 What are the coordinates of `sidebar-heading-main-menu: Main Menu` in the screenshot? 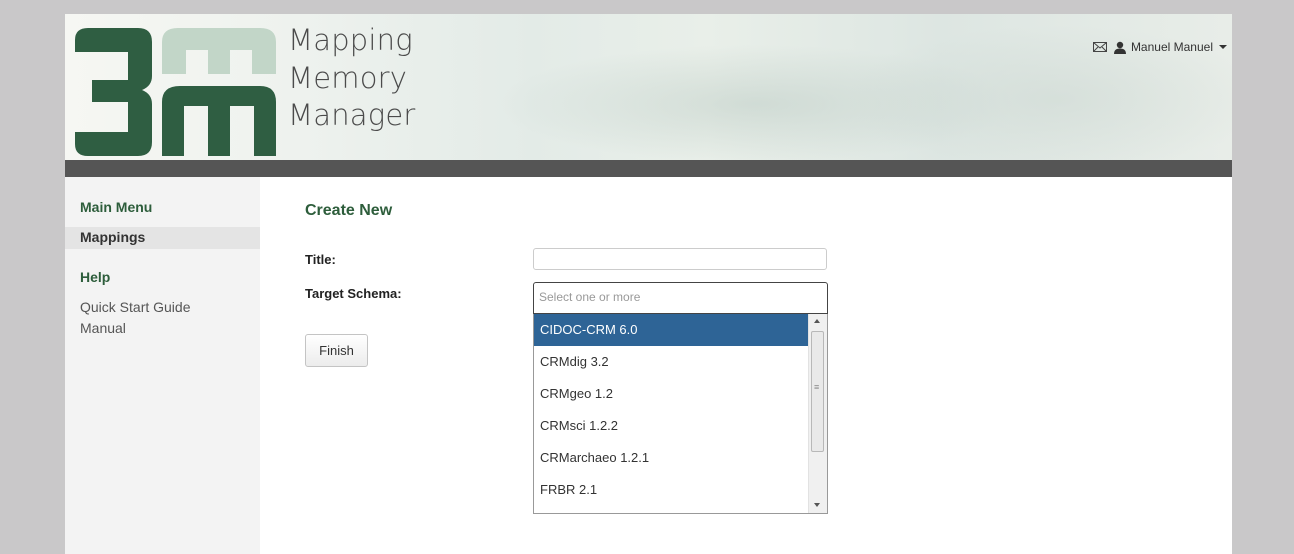 It's located at (116, 207).